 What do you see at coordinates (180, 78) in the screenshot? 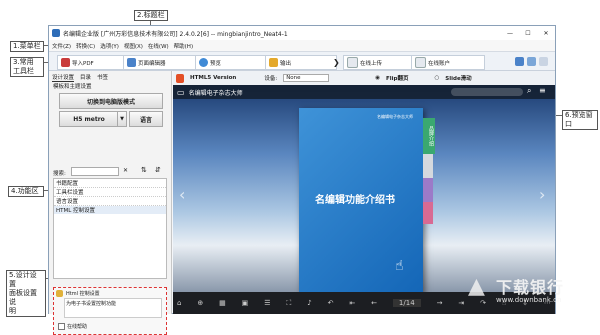
I see `html5-icon` at bounding box center [180, 78].